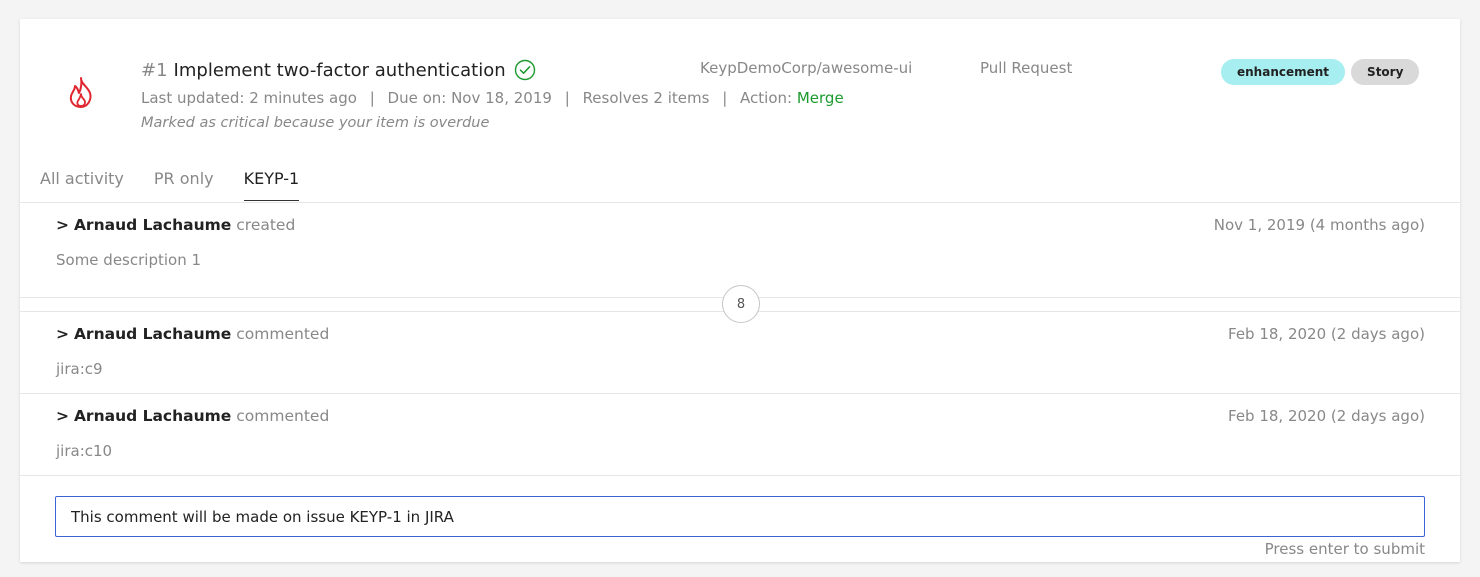 The width and height of the screenshot is (1480, 577). I want to click on entry-verb: created, so click(266, 225).